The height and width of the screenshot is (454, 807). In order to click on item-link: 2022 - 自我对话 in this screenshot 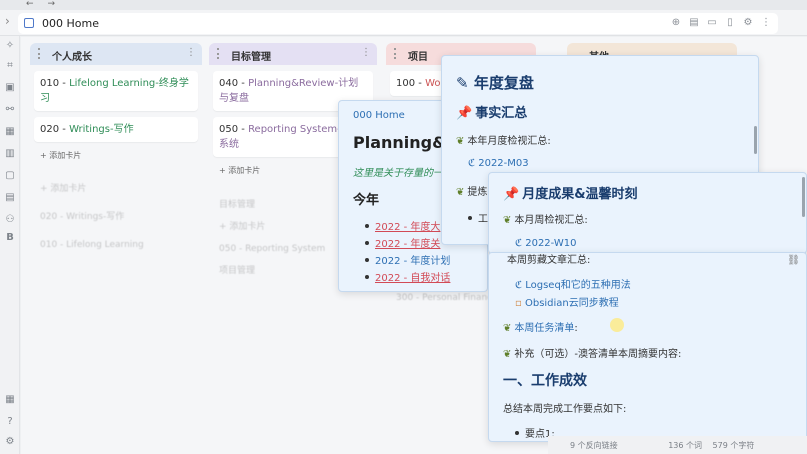, I will do `click(412, 278)`.